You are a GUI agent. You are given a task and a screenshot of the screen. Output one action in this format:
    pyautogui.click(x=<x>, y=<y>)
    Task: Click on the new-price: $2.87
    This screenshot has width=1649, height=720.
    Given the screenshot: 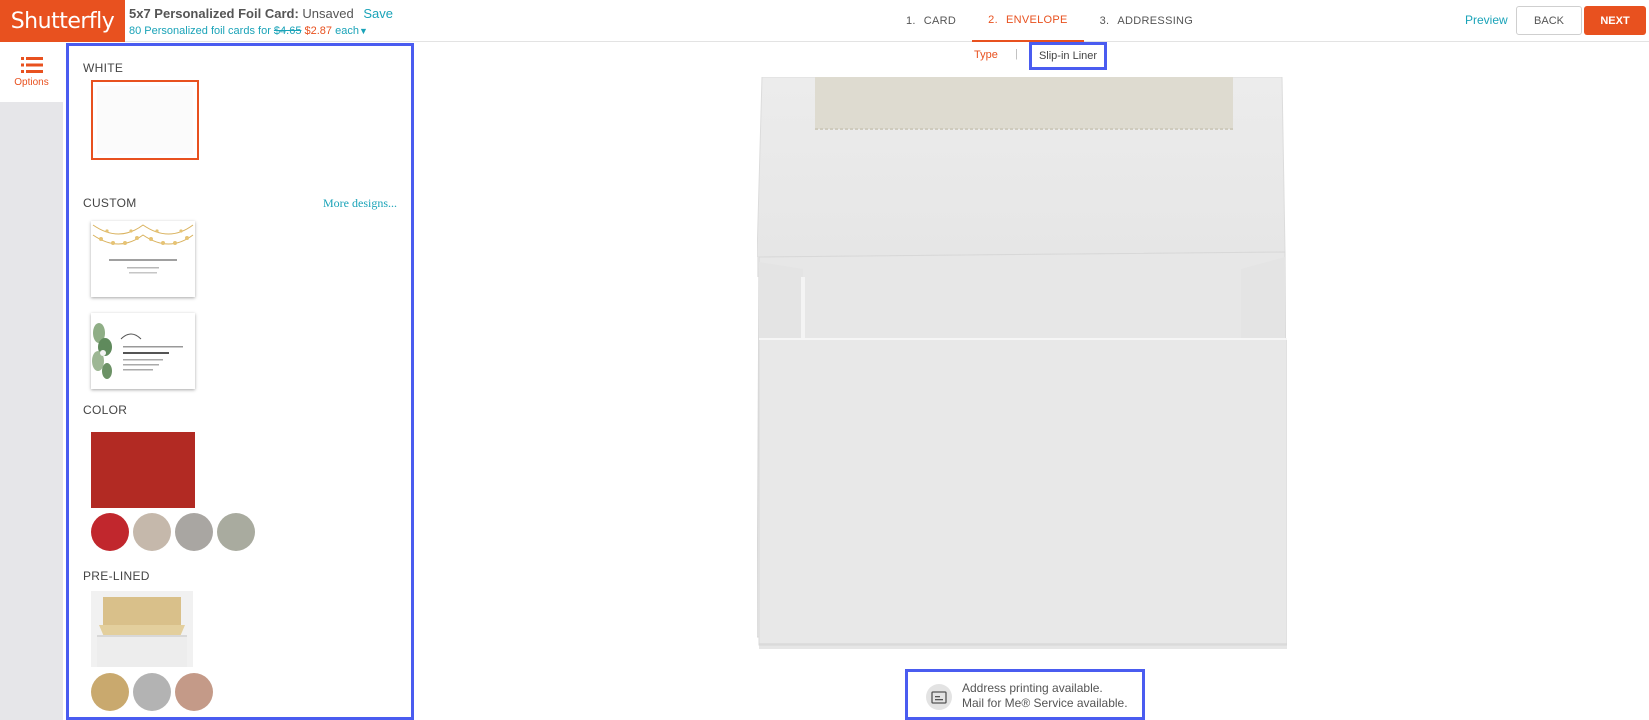 What is the action you would take?
    pyautogui.click(x=318, y=31)
    